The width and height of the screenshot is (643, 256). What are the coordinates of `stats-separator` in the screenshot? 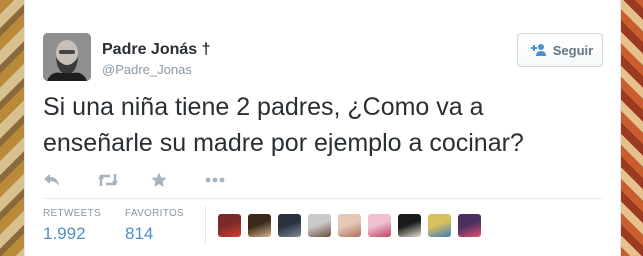 It's located at (205, 225).